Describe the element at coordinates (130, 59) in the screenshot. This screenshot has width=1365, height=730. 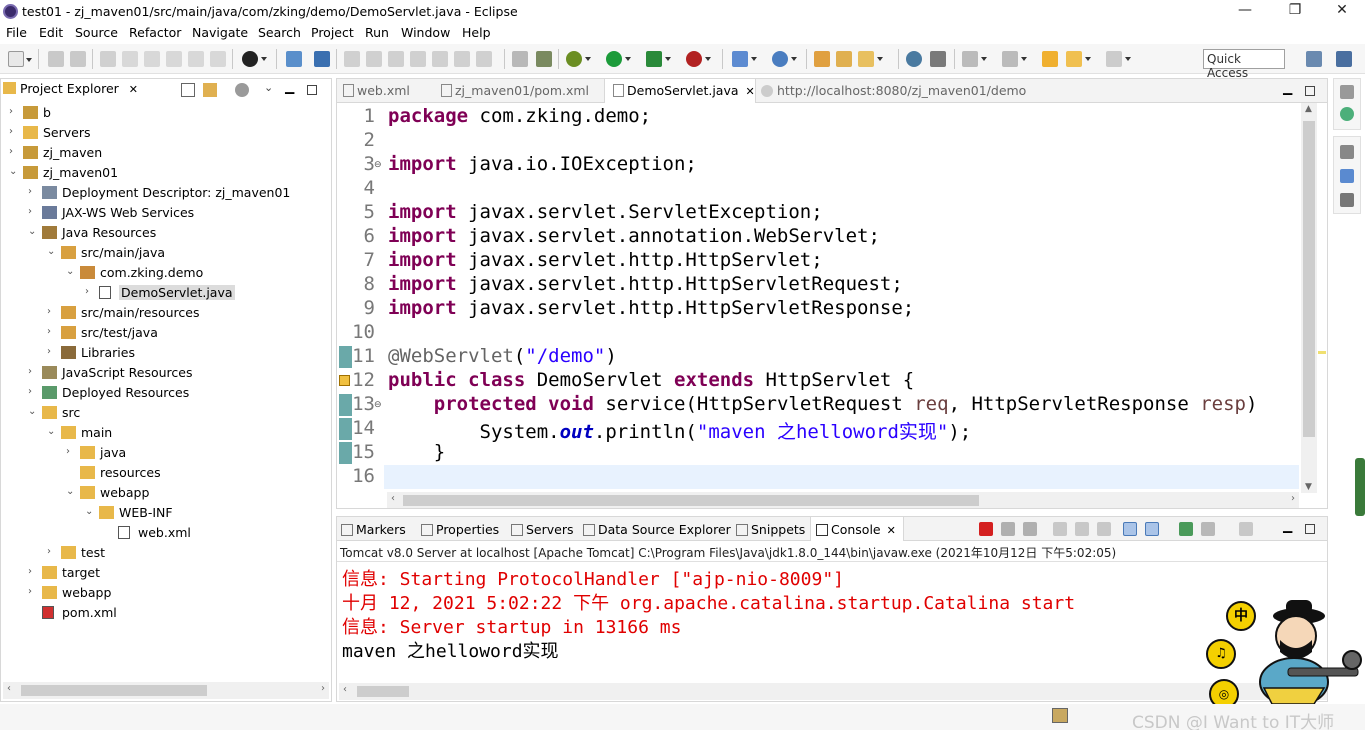
I see `build-icon` at that location.